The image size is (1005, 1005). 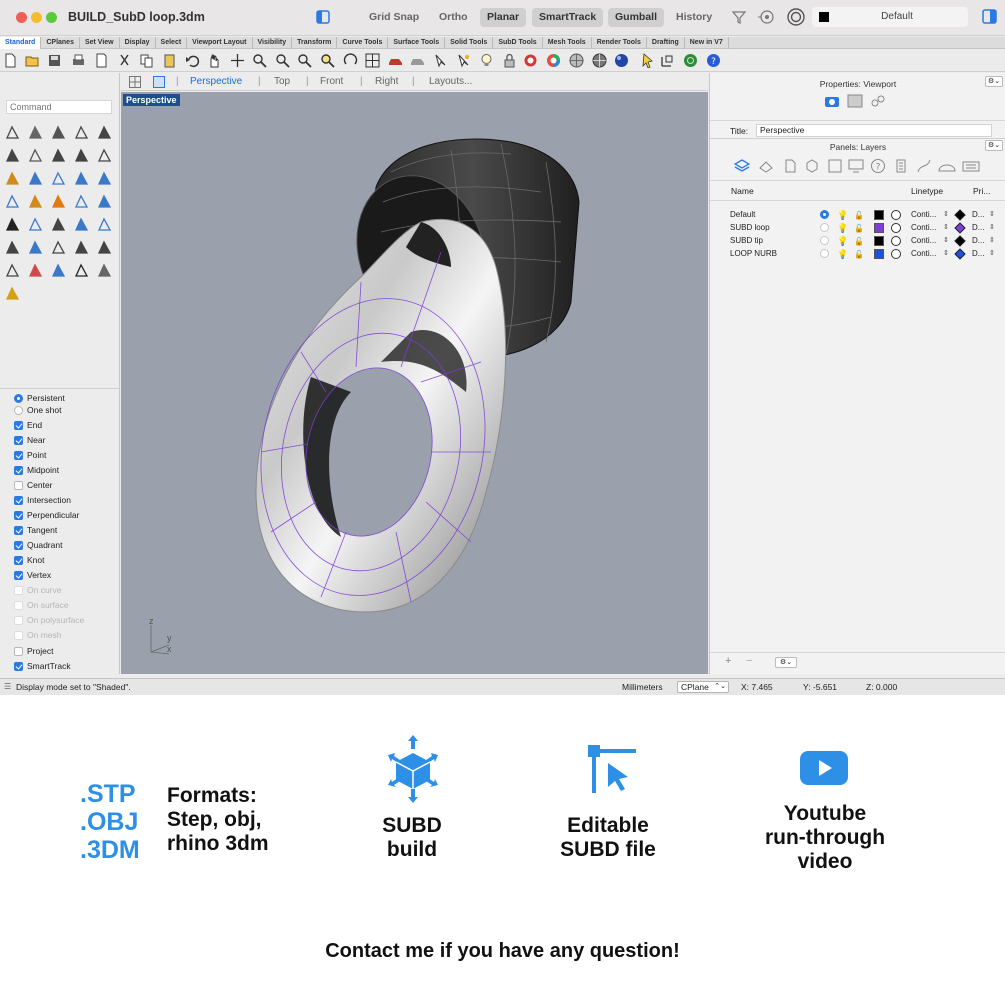 What do you see at coordinates (18, 560) in the screenshot?
I see `knot-checkbox` at bounding box center [18, 560].